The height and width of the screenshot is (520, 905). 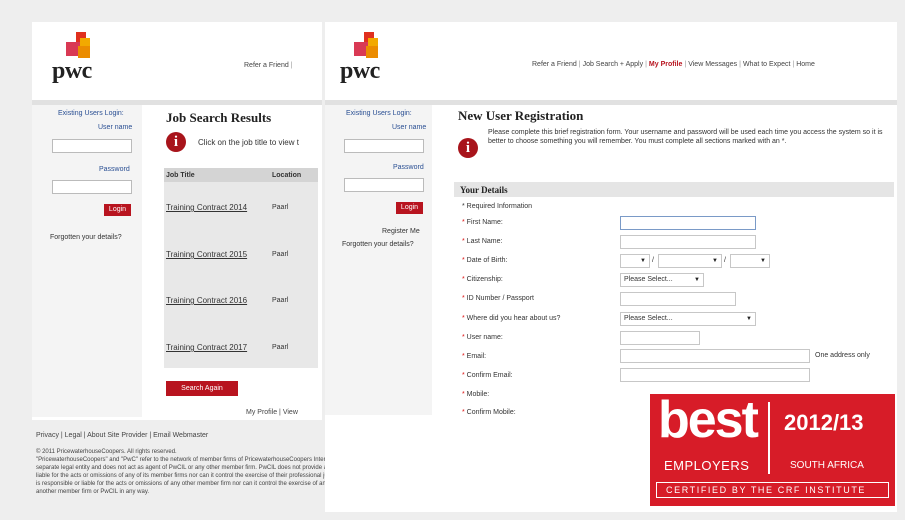 I want to click on left-pwc-logo: pwc, so click(x=82, y=58).